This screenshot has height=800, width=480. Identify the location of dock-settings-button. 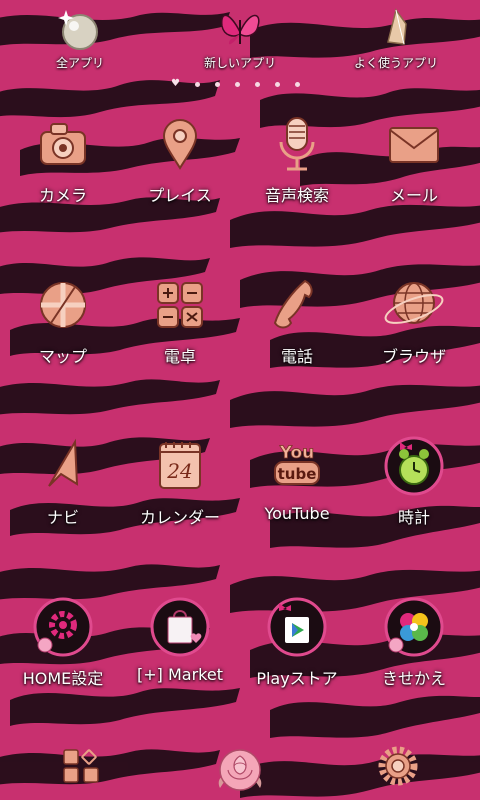
(398, 770).